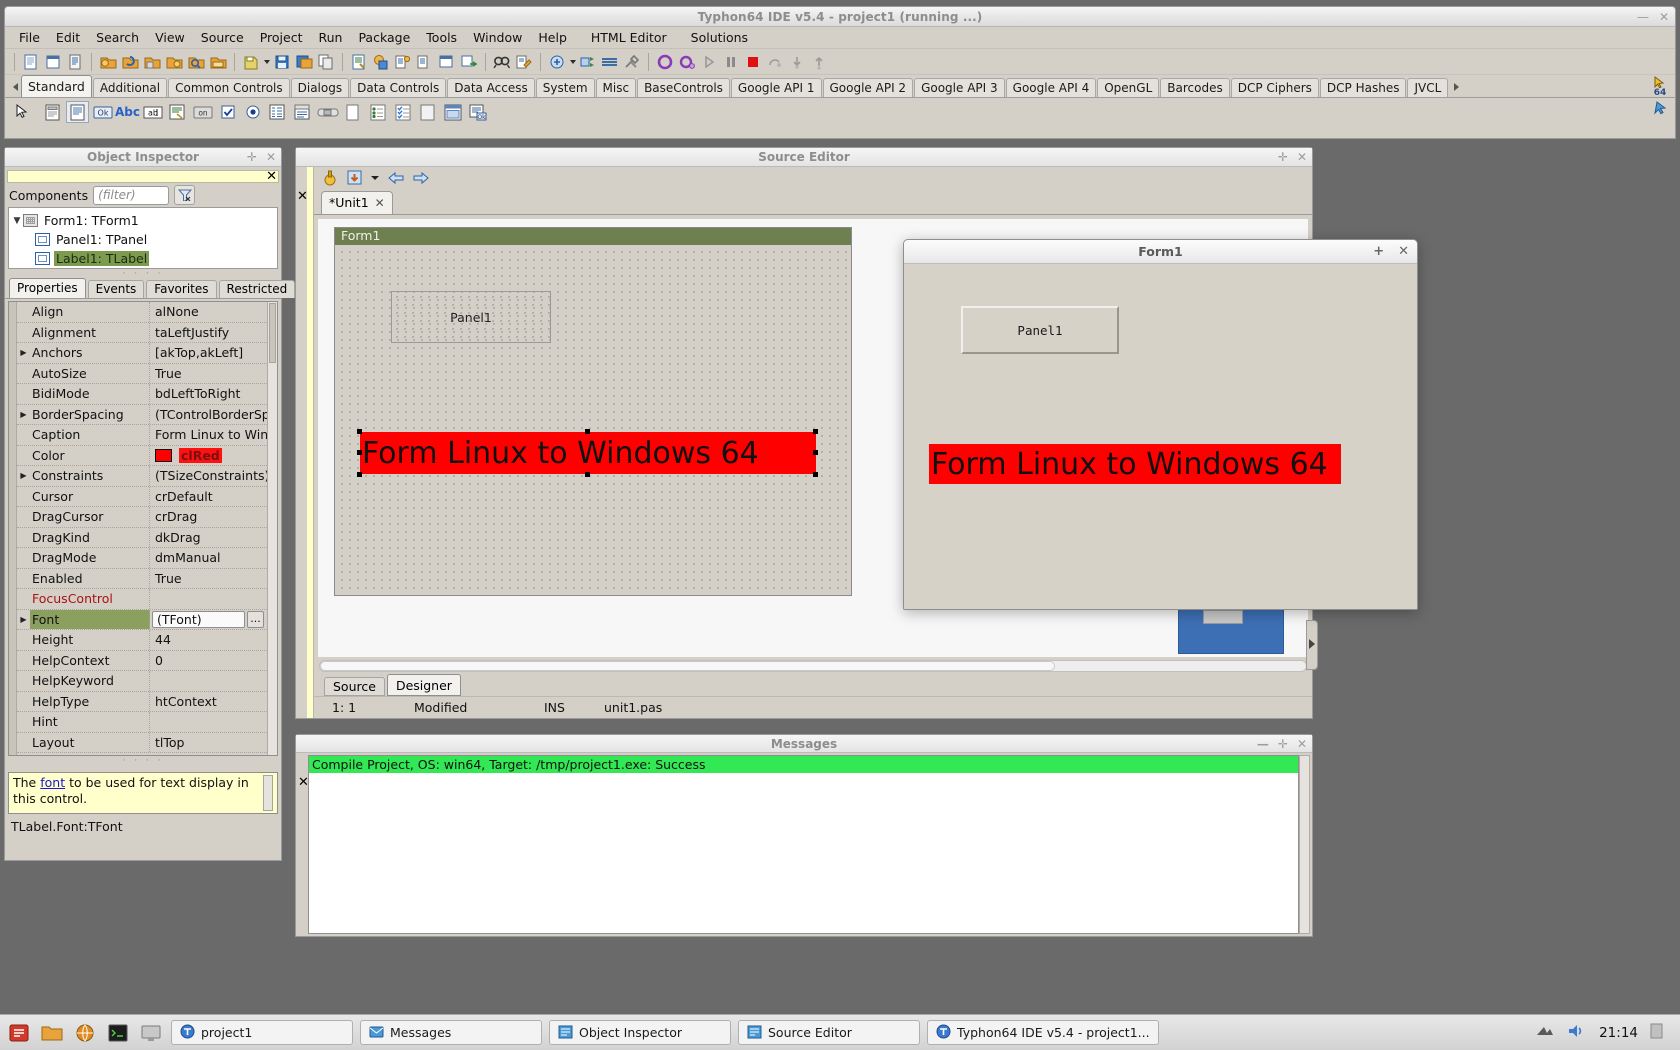  I want to click on tmainmenu-icon, so click(77, 112).